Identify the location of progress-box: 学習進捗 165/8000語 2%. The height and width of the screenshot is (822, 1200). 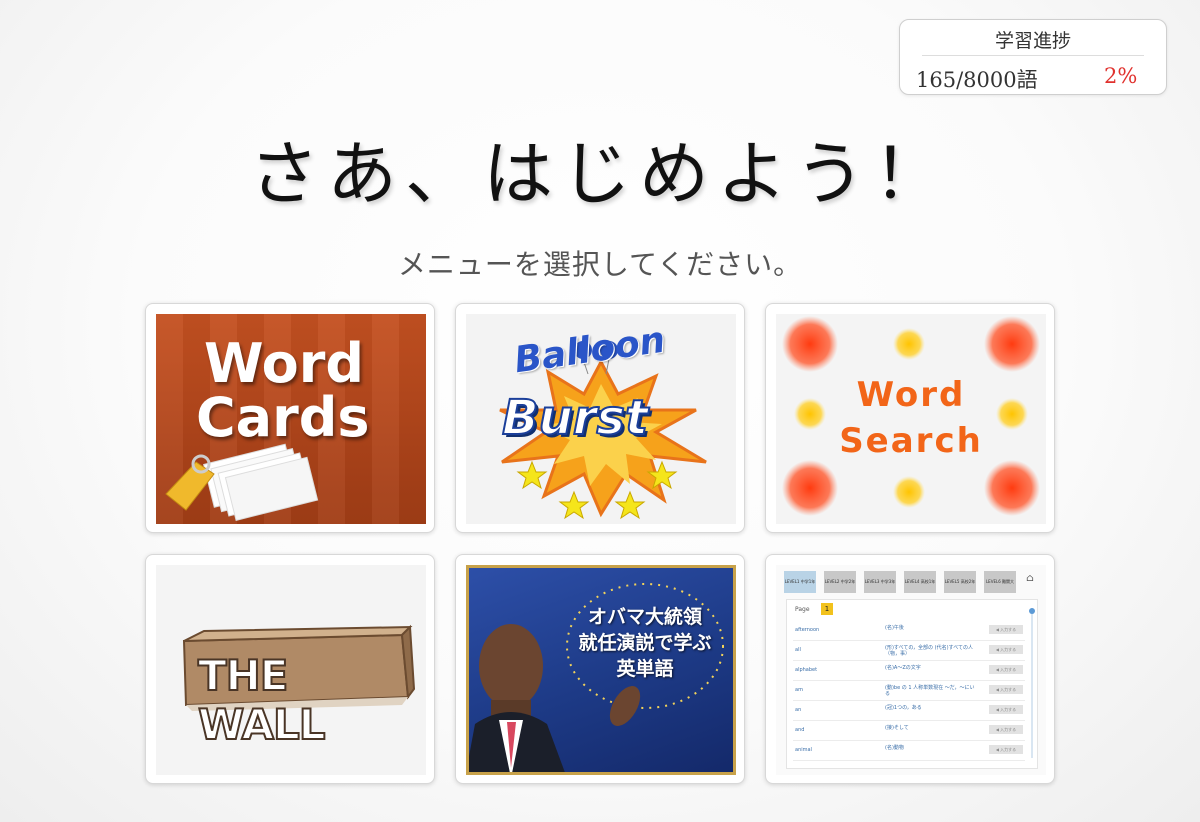
(1033, 57).